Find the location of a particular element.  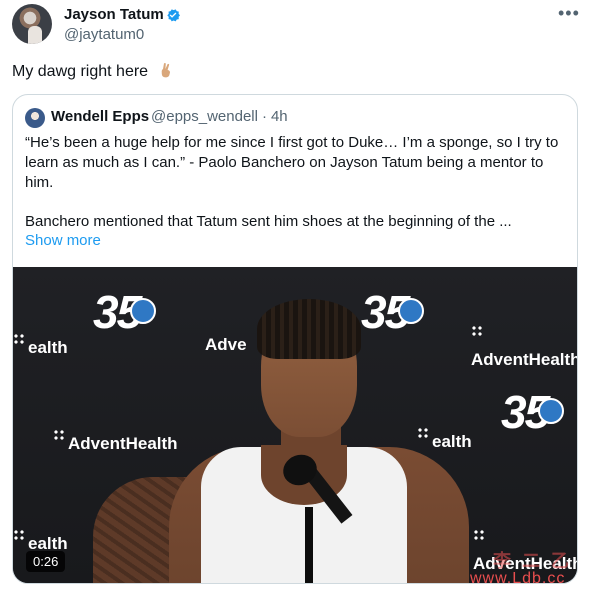

video-duration-badge: 0:26 is located at coordinates (46, 561).